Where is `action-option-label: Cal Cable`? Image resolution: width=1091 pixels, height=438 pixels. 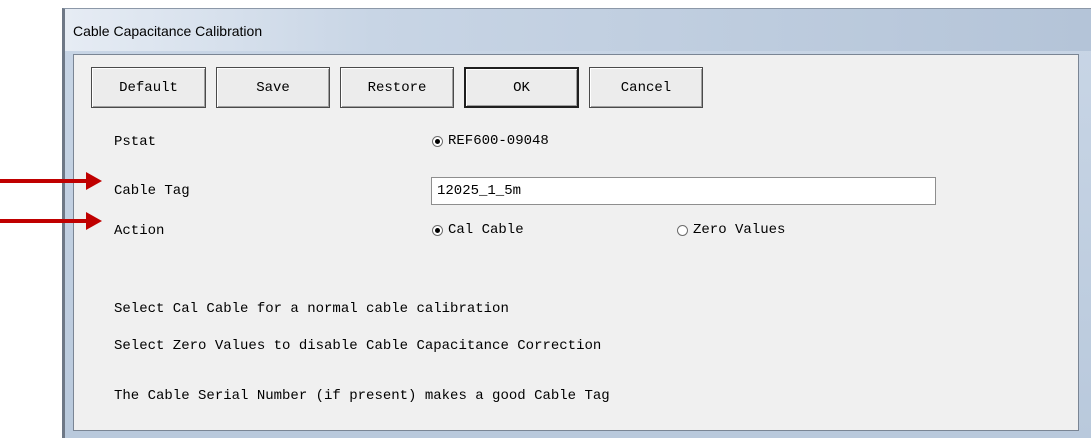
action-option-label: Cal Cable is located at coordinates (486, 230).